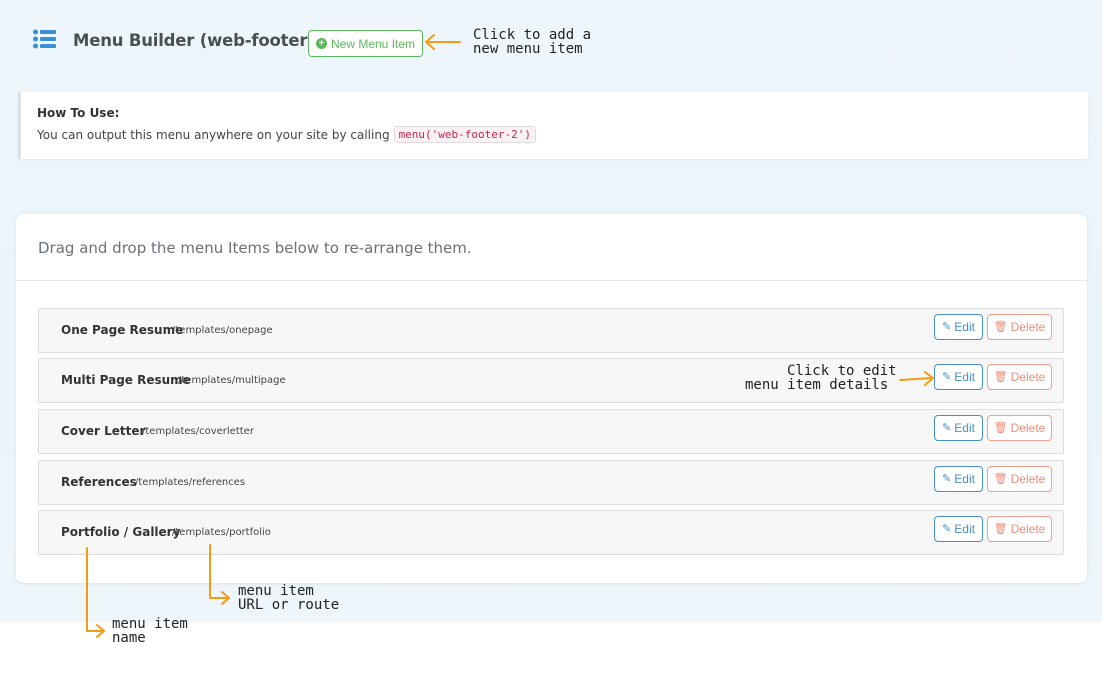 The image size is (1102, 700). I want to click on page-title: Menu Builder (web-footer-2), so click(203, 40).